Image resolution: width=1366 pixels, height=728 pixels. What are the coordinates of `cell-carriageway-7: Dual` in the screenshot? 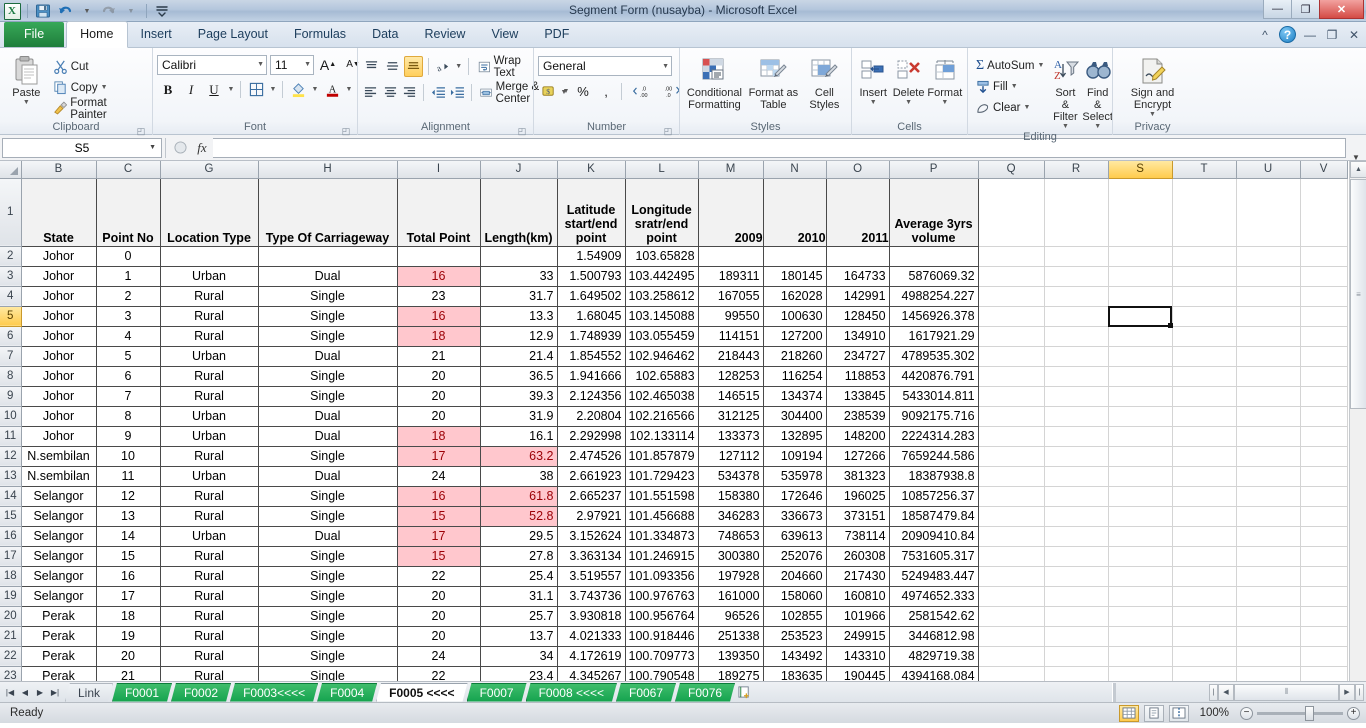 It's located at (327, 356).